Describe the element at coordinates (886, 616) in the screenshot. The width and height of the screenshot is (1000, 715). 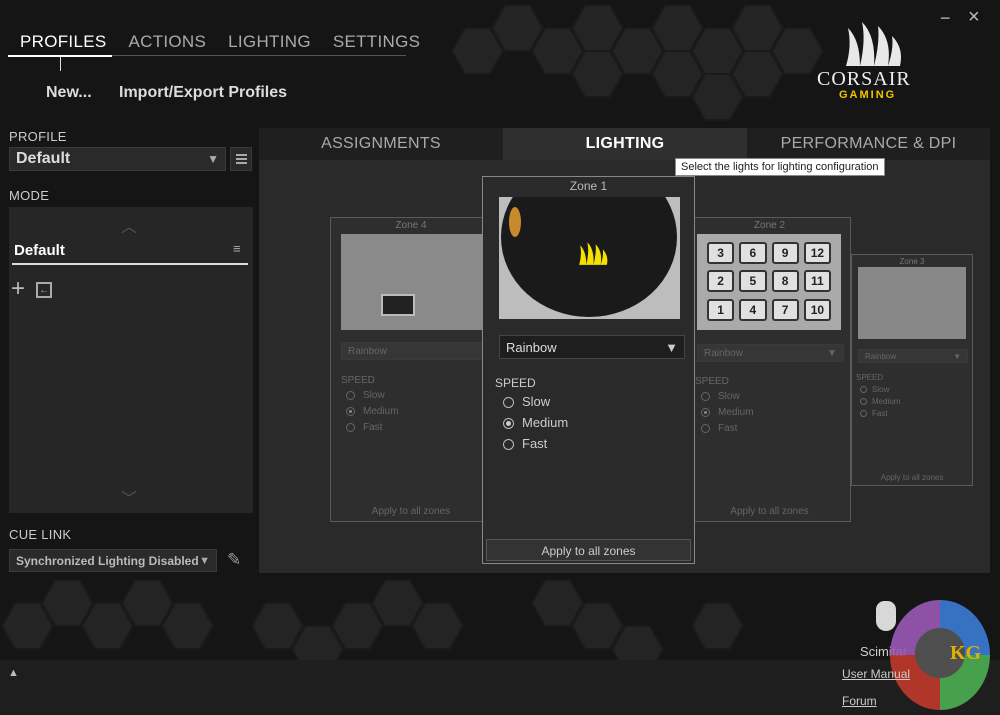
I see `mouse-device-icon` at that location.